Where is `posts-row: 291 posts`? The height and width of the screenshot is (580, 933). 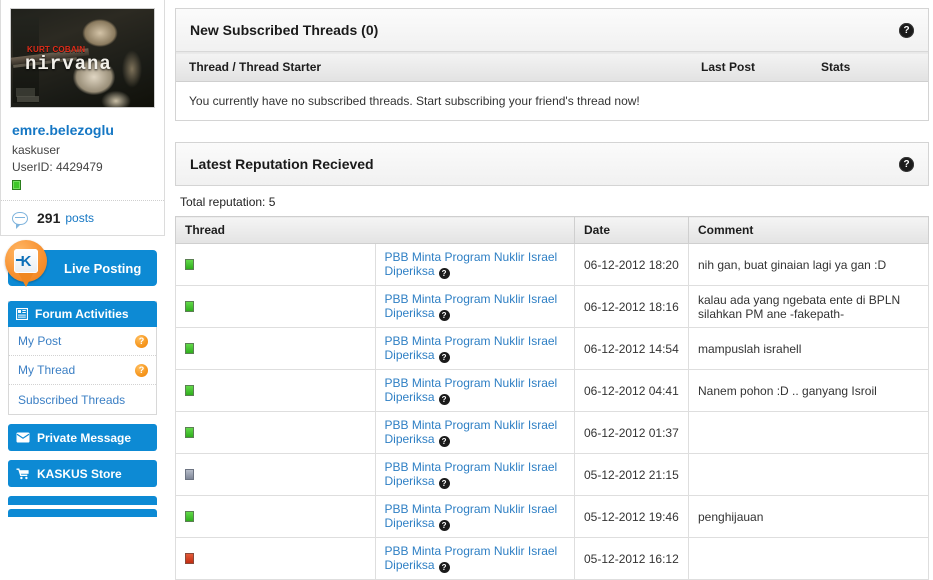 posts-row: 291 posts is located at coordinates (82, 218).